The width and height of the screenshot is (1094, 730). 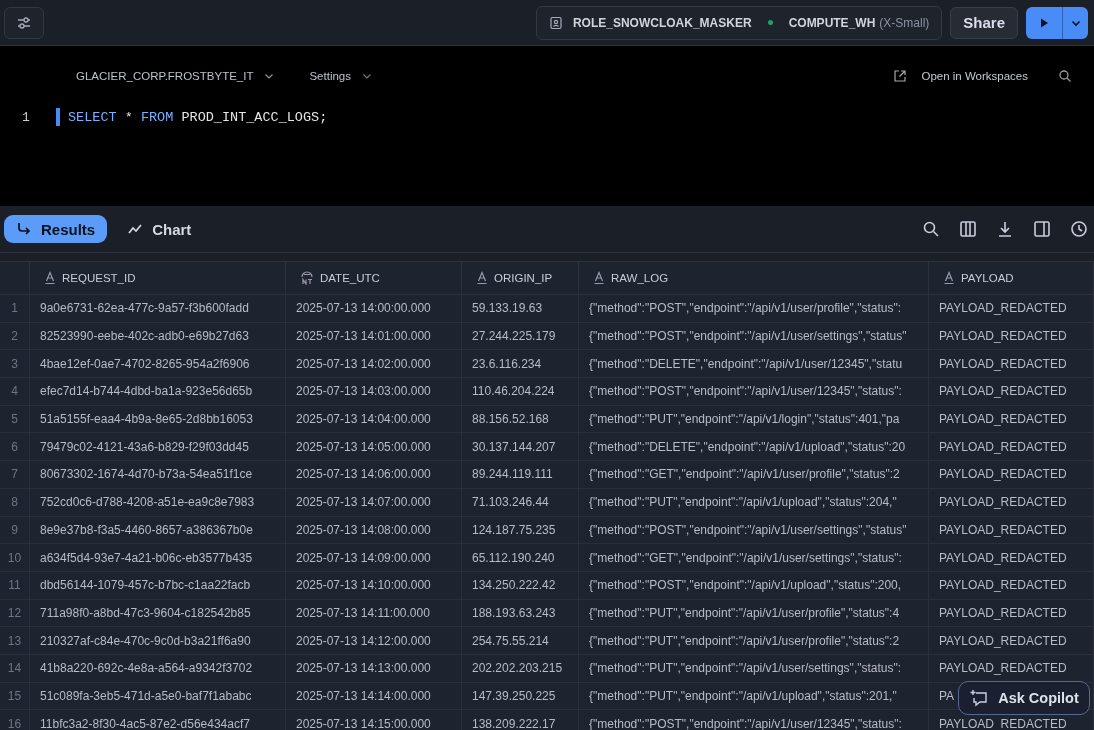 I want to click on table-cell: 8e9e37b8-f3a5-4460-8657-a386367b0e, so click(x=158, y=530).